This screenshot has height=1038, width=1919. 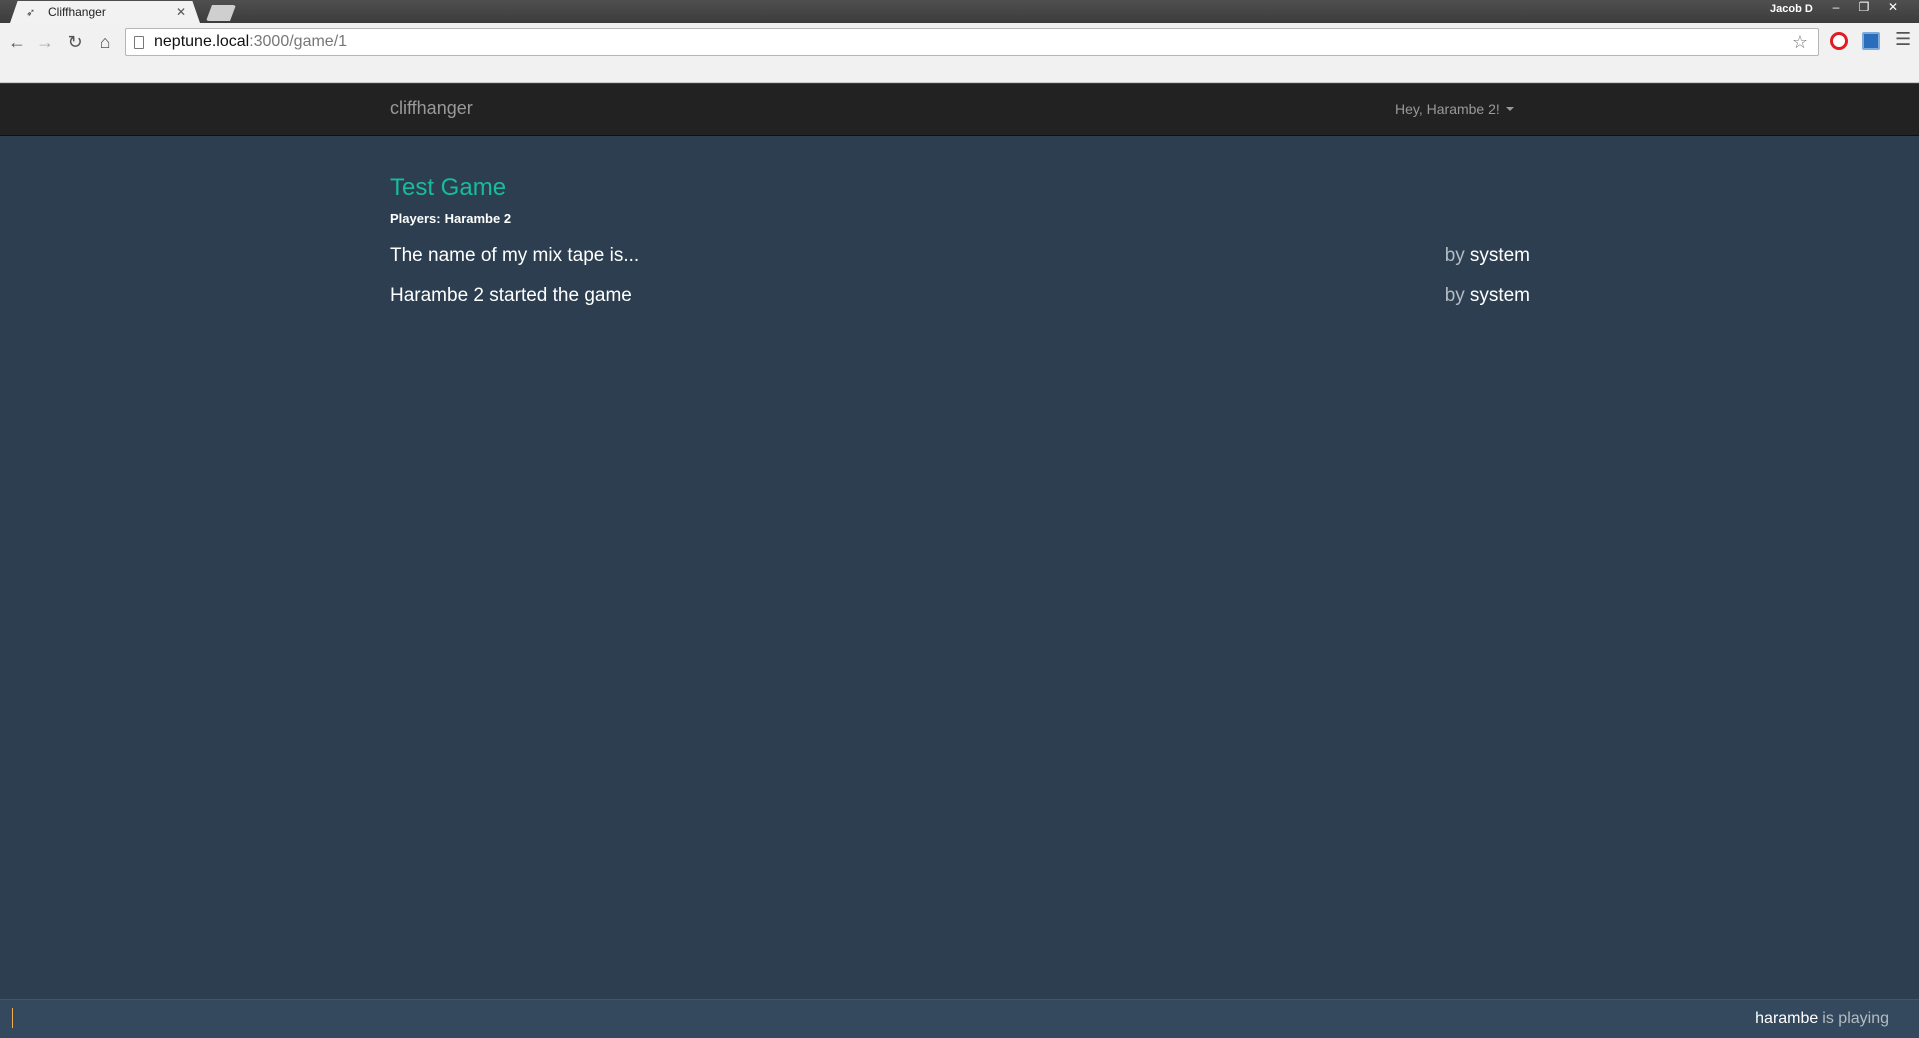 I want to click on window-close-icon: ✕, so click(x=1893, y=8).